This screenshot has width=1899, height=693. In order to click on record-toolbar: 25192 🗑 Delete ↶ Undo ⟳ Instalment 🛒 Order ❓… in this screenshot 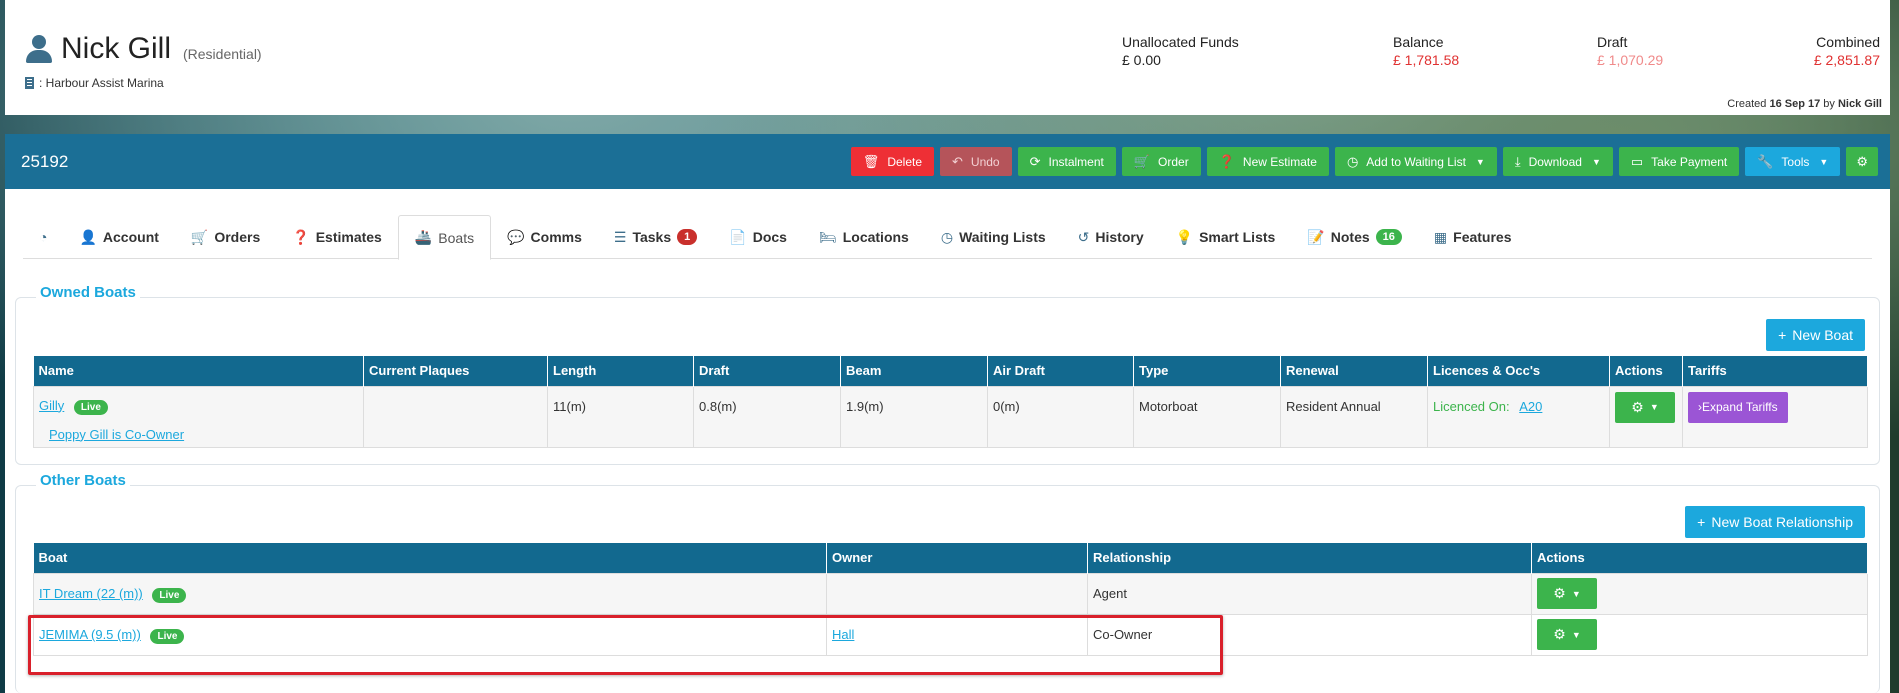, I will do `click(947, 161)`.